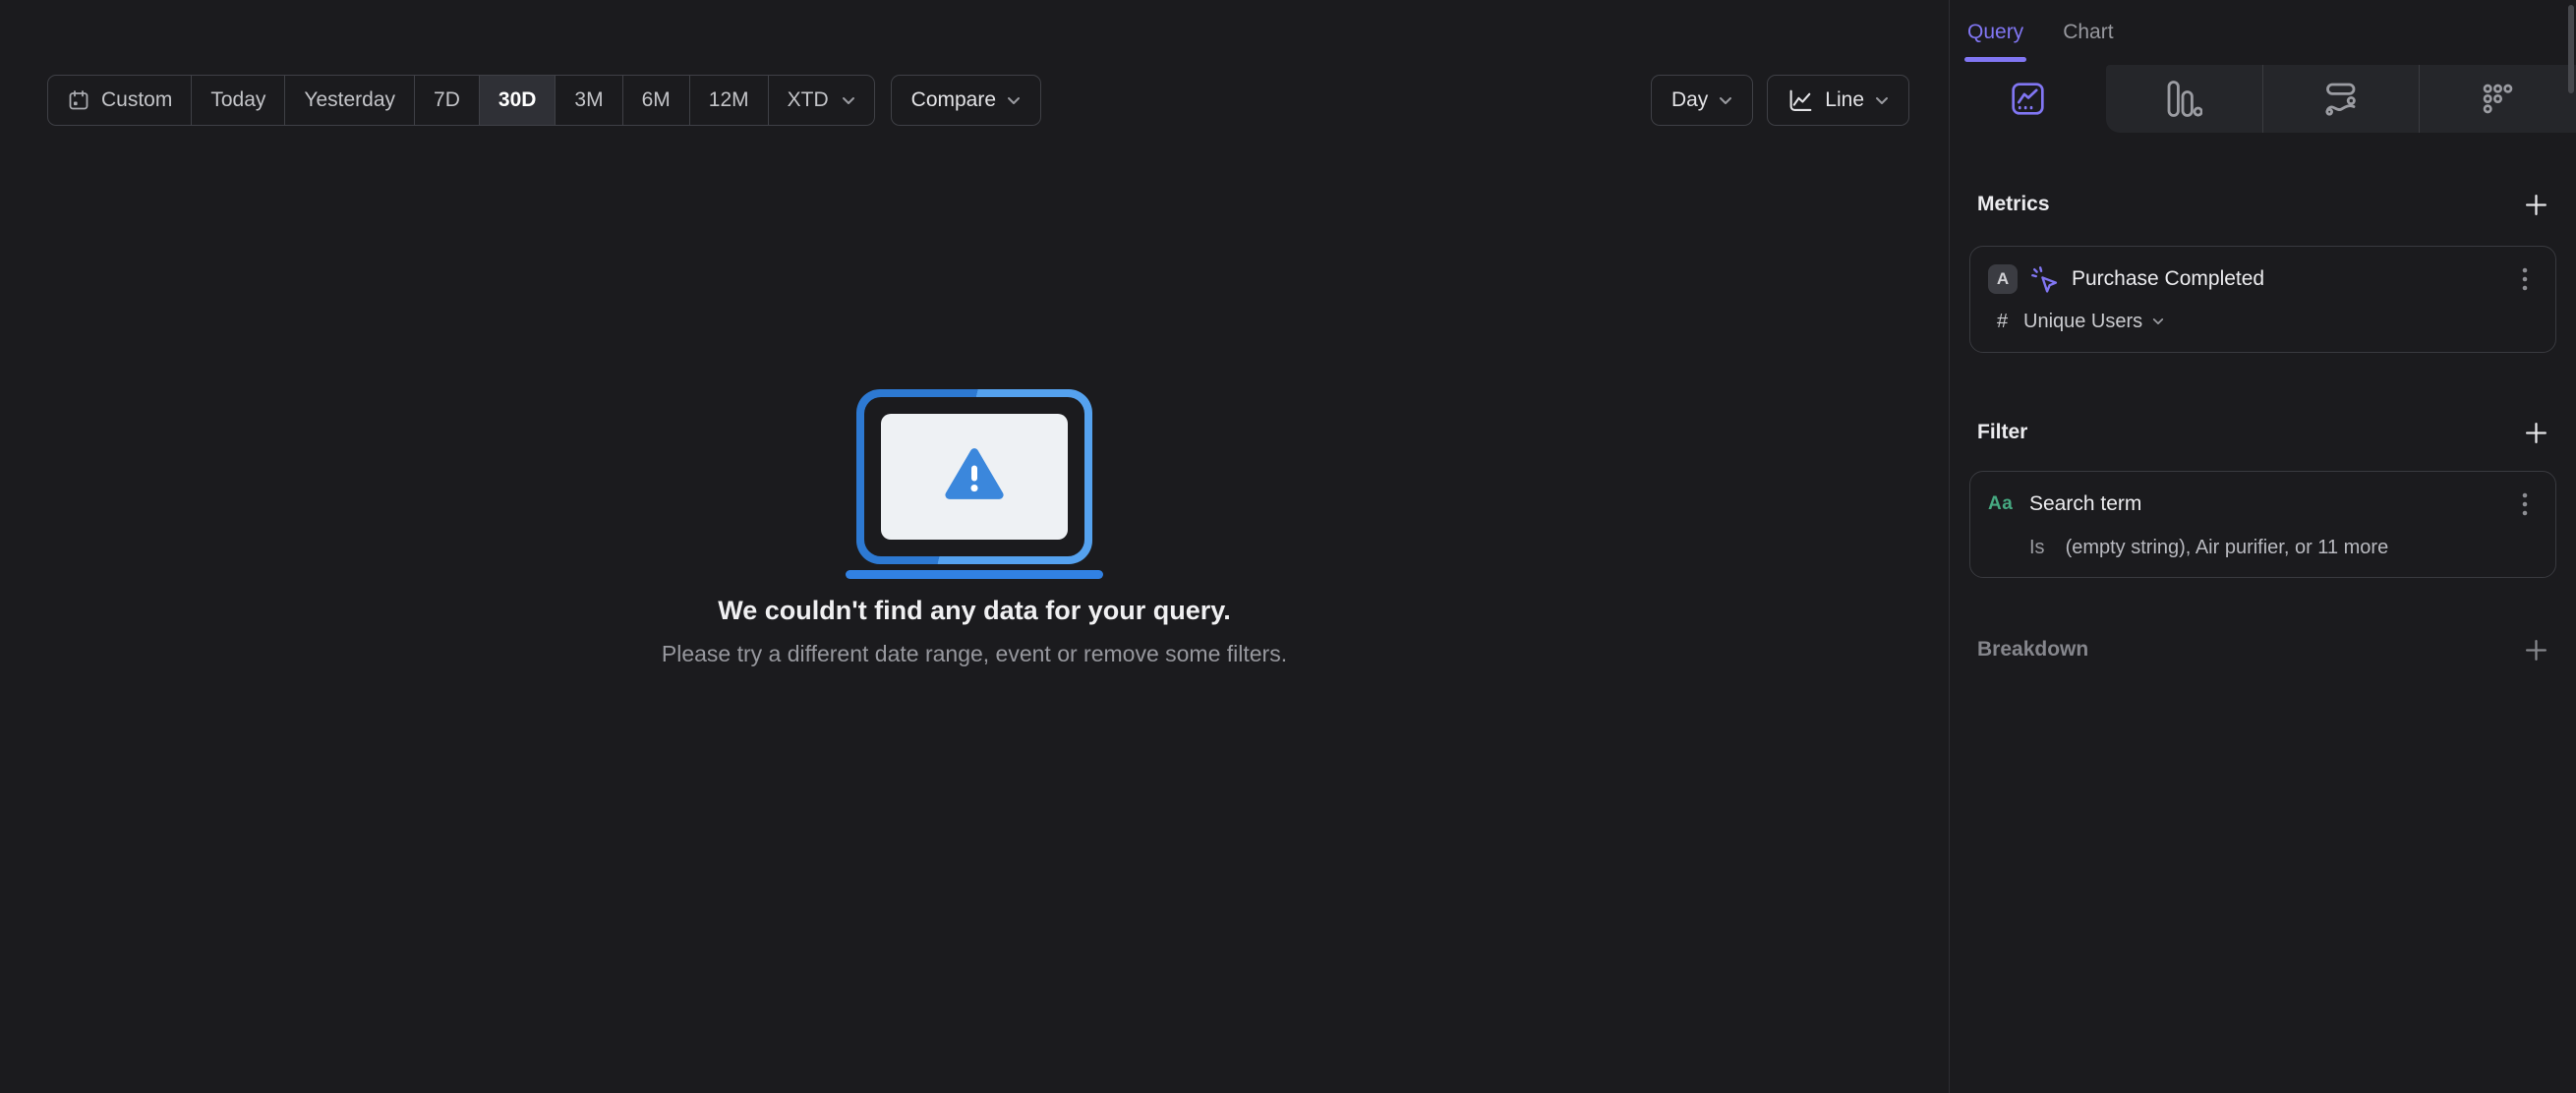 Image resolution: width=2576 pixels, height=1093 pixels. Describe the element at coordinates (656, 100) in the screenshot. I see `date-range-6m-button: 6M` at that location.